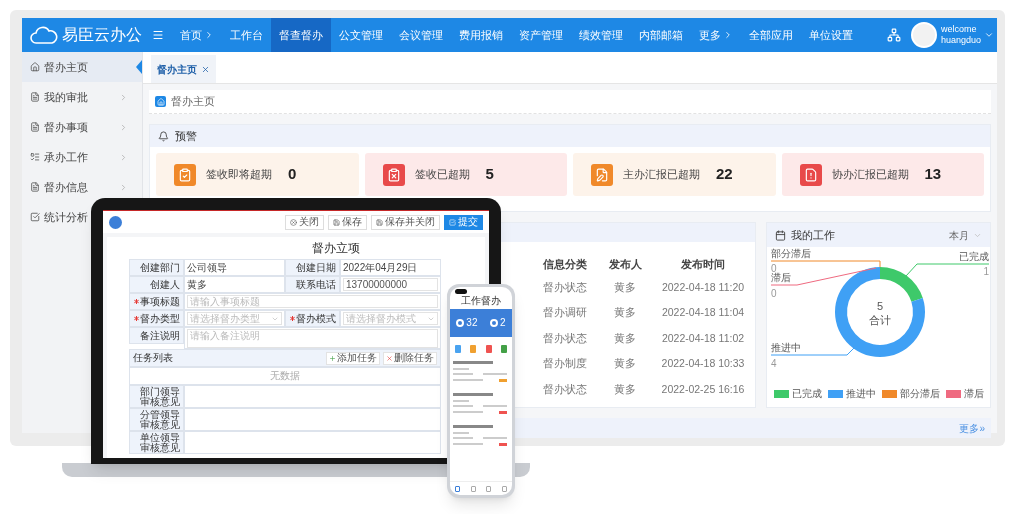  Describe the element at coordinates (923, 35) in the screenshot. I see `avatar` at that location.